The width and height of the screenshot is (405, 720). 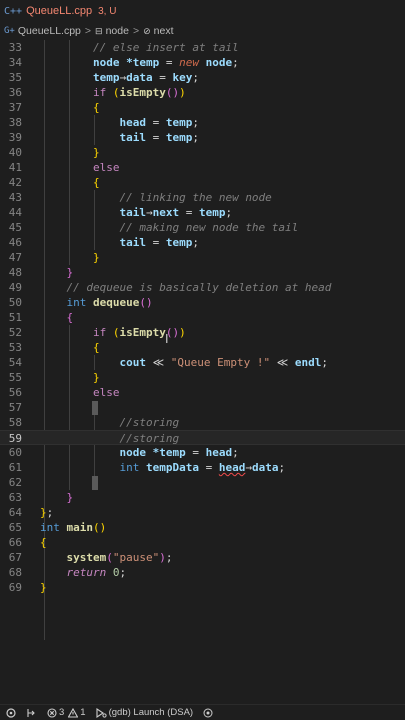 What do you see at coordinates (107, 11) in the screenshot?
I see `tab-status: 3, U` at bounding box center [107, 11].